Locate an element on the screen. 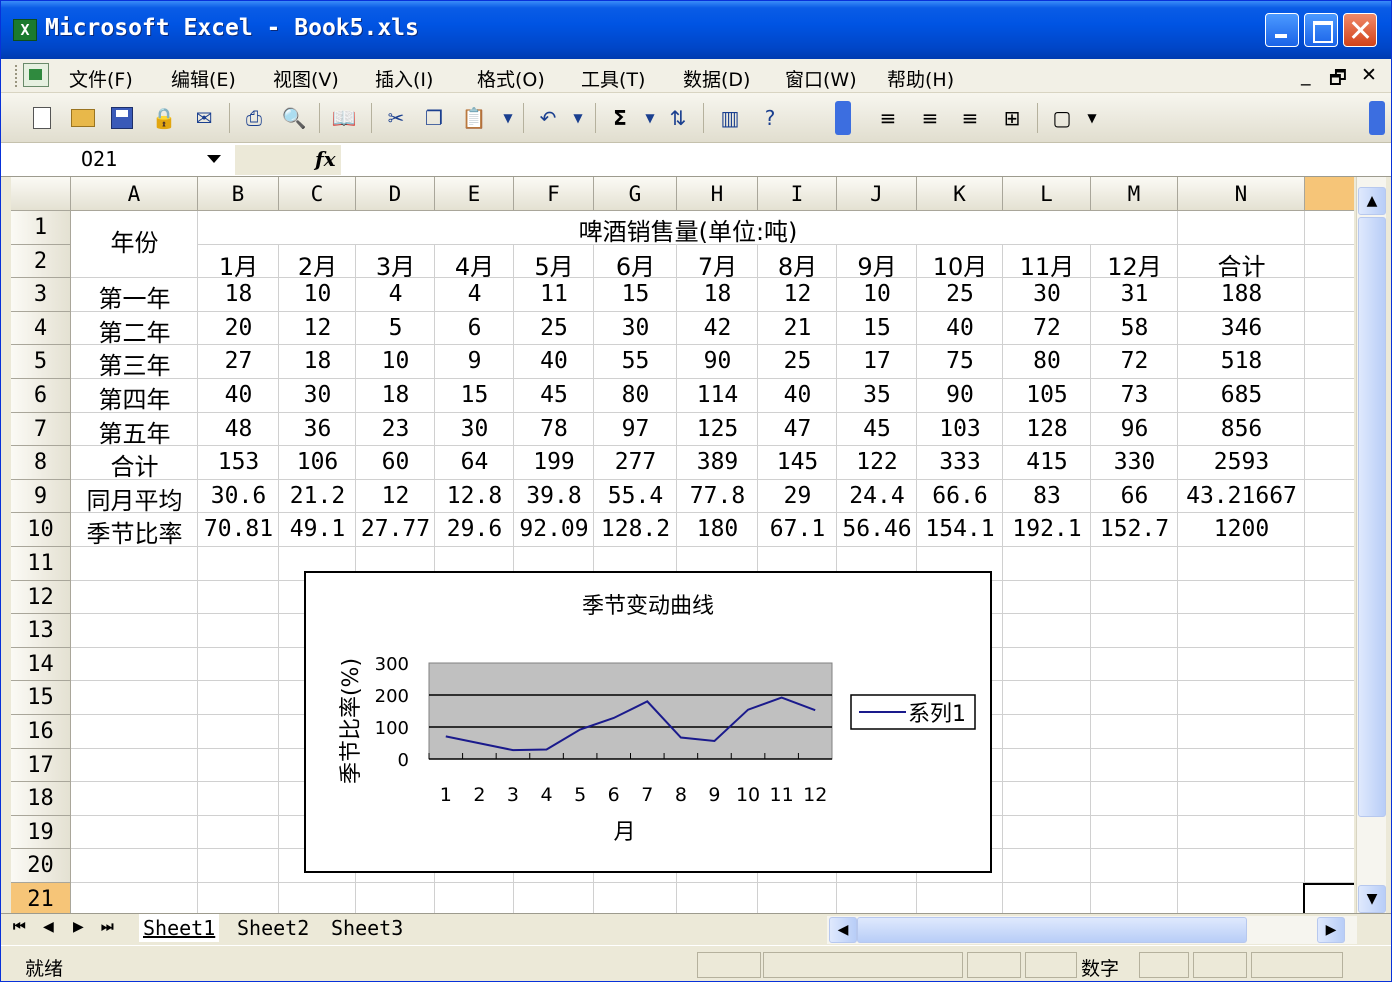 Image resolution: width=1392 pixels, height=982 pixels. cell-row-label: 第五年 is located at coordinates (134, 431).